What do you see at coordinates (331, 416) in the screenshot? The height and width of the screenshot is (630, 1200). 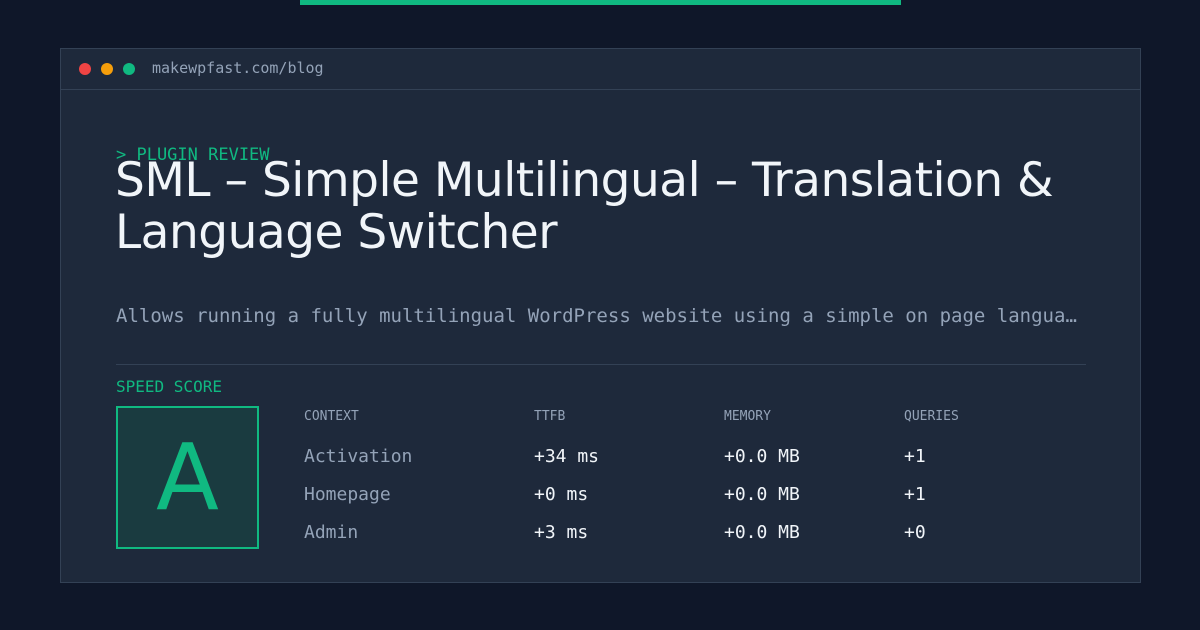 I see `table-header-context: CONTEXT` at bounding box center [331, 416].